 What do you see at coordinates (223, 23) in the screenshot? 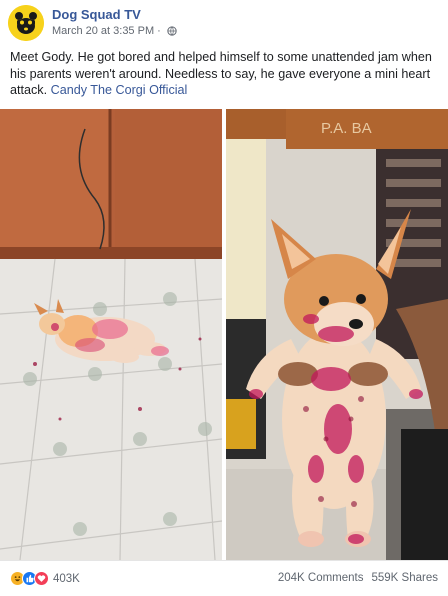
I see `post-header: Dog Squad TV March 20 at 3:35 PM ·` at bounding box center [223, 23].